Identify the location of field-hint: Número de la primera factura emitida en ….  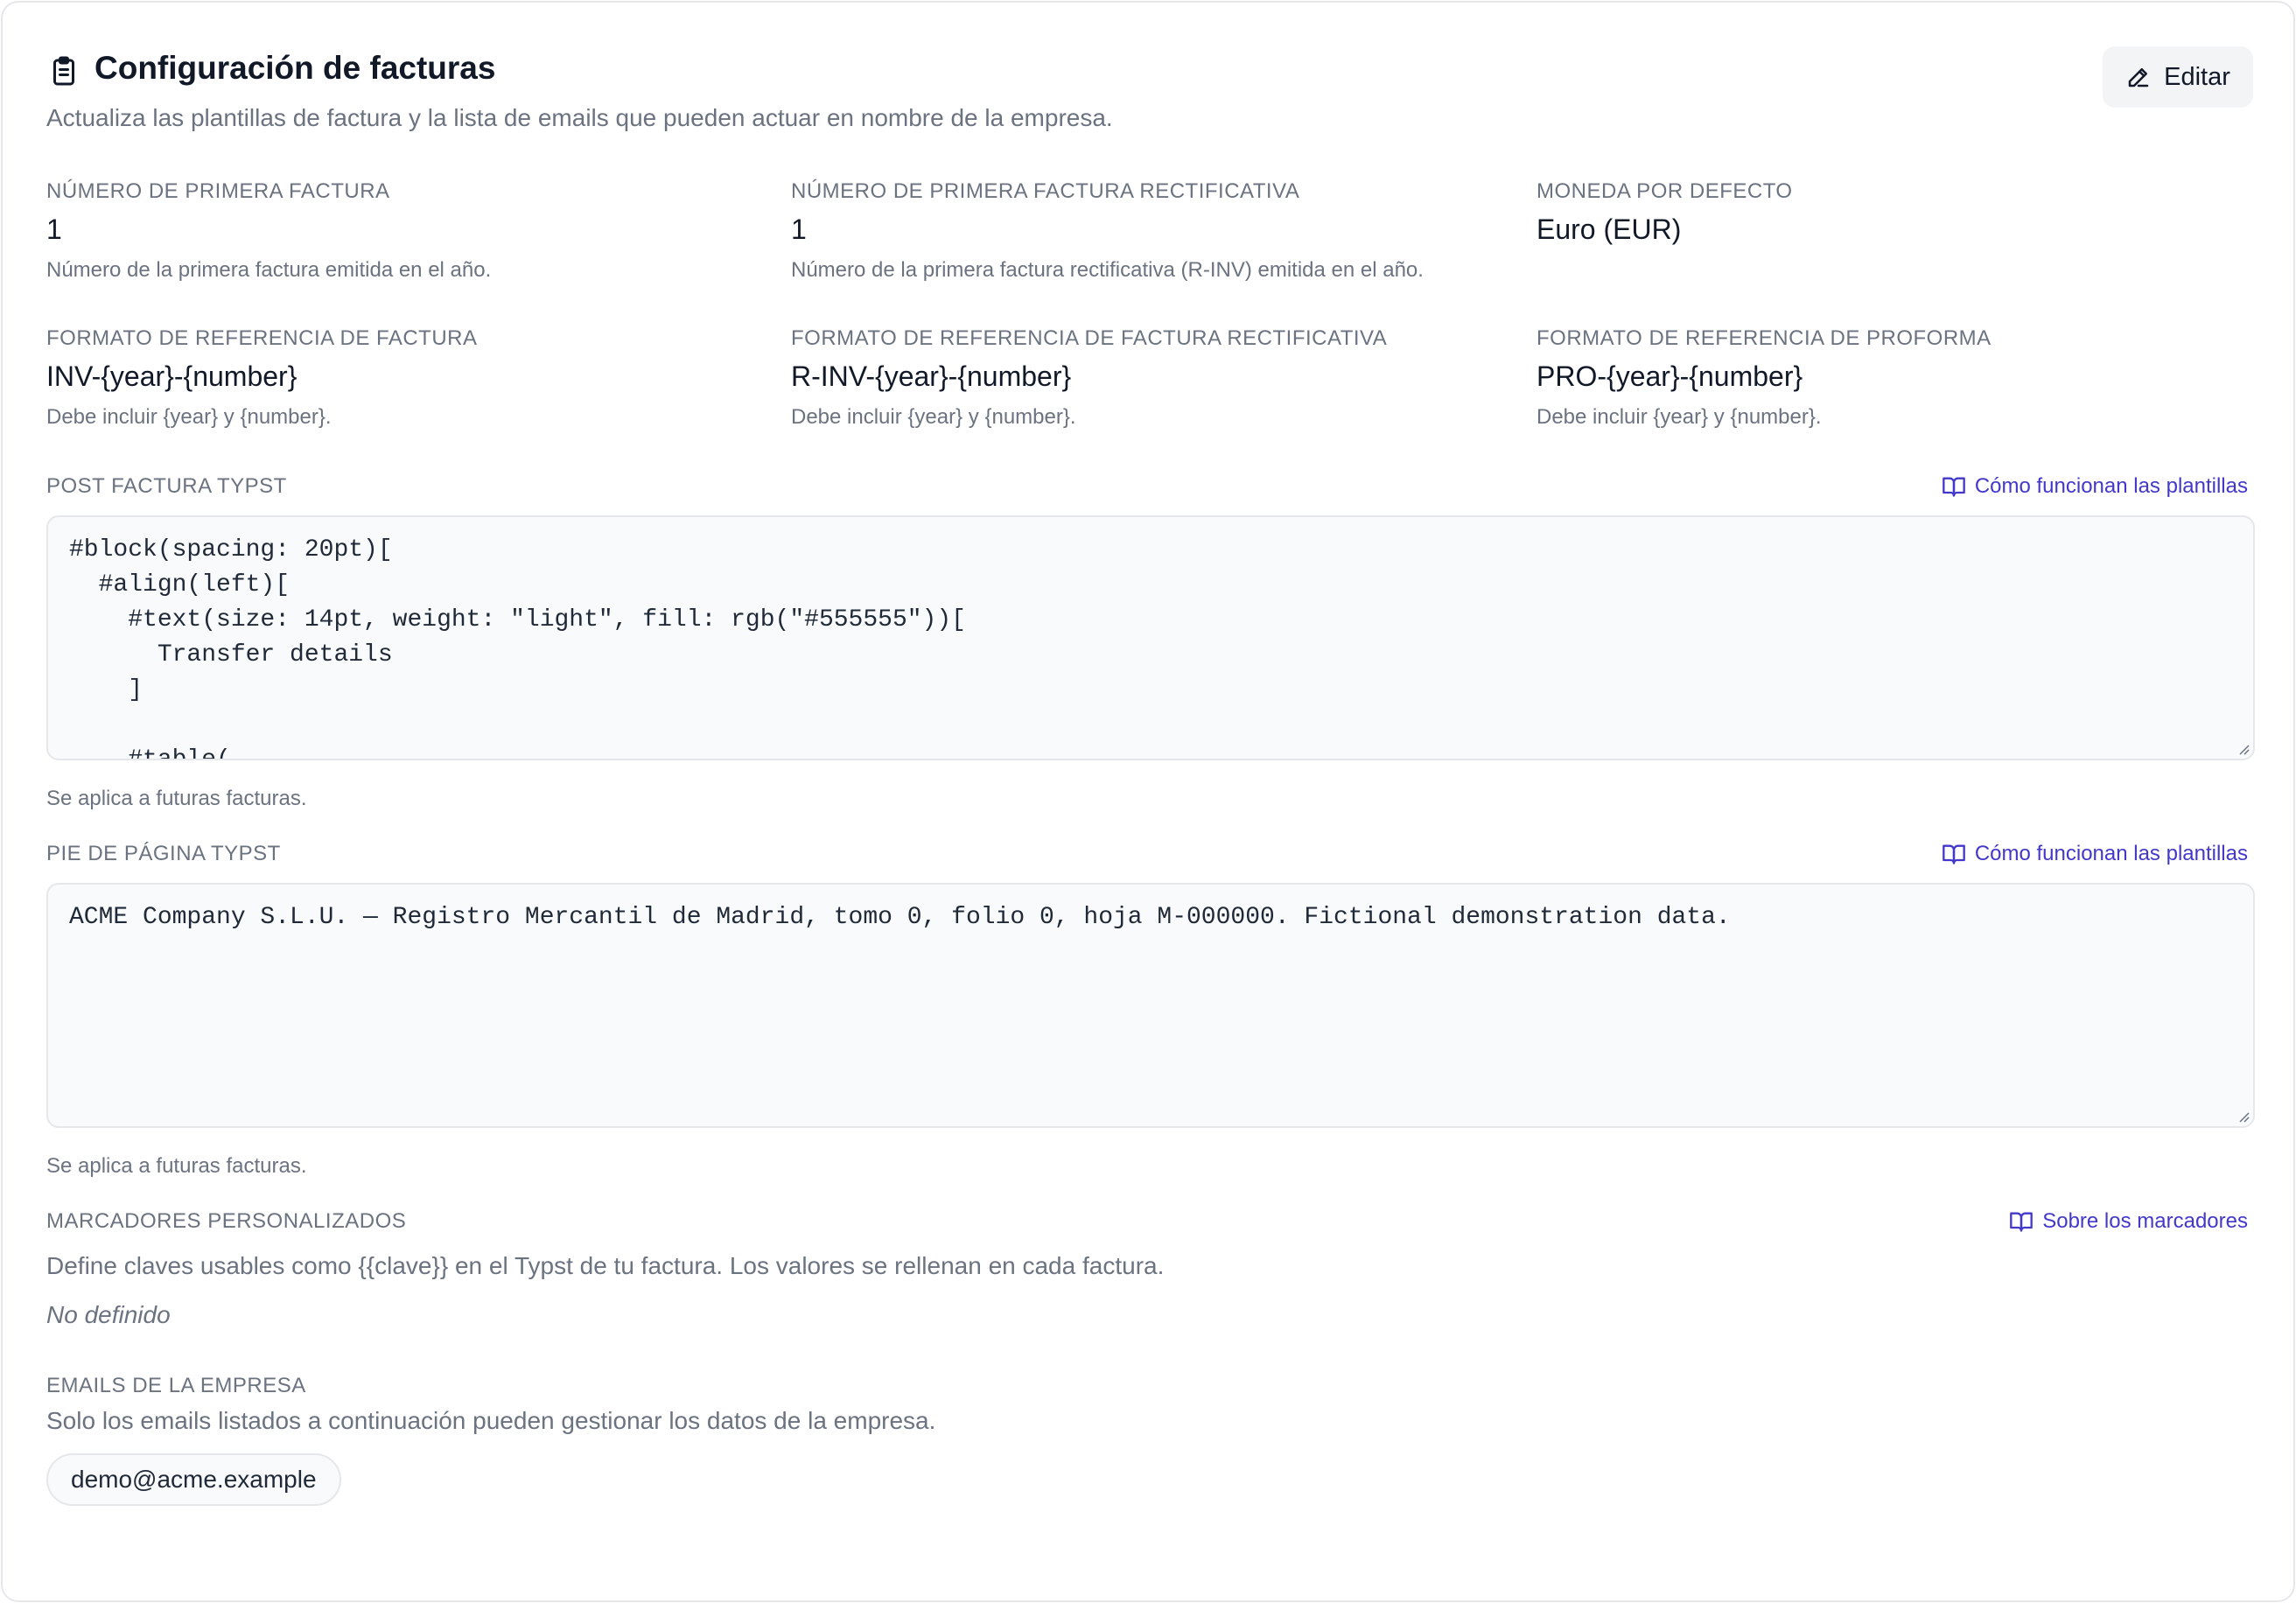
(269, 270).